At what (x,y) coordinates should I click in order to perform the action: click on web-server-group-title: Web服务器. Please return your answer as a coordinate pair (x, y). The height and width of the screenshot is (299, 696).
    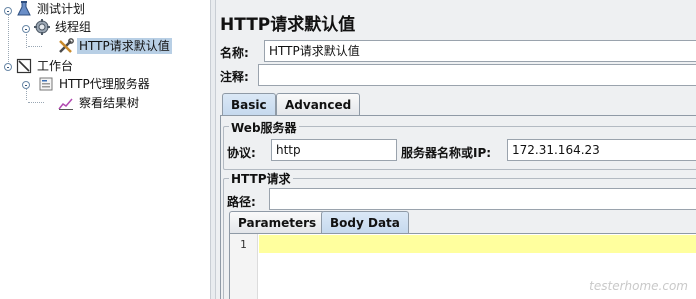
    Looking at the image, I should click on (264, 127).